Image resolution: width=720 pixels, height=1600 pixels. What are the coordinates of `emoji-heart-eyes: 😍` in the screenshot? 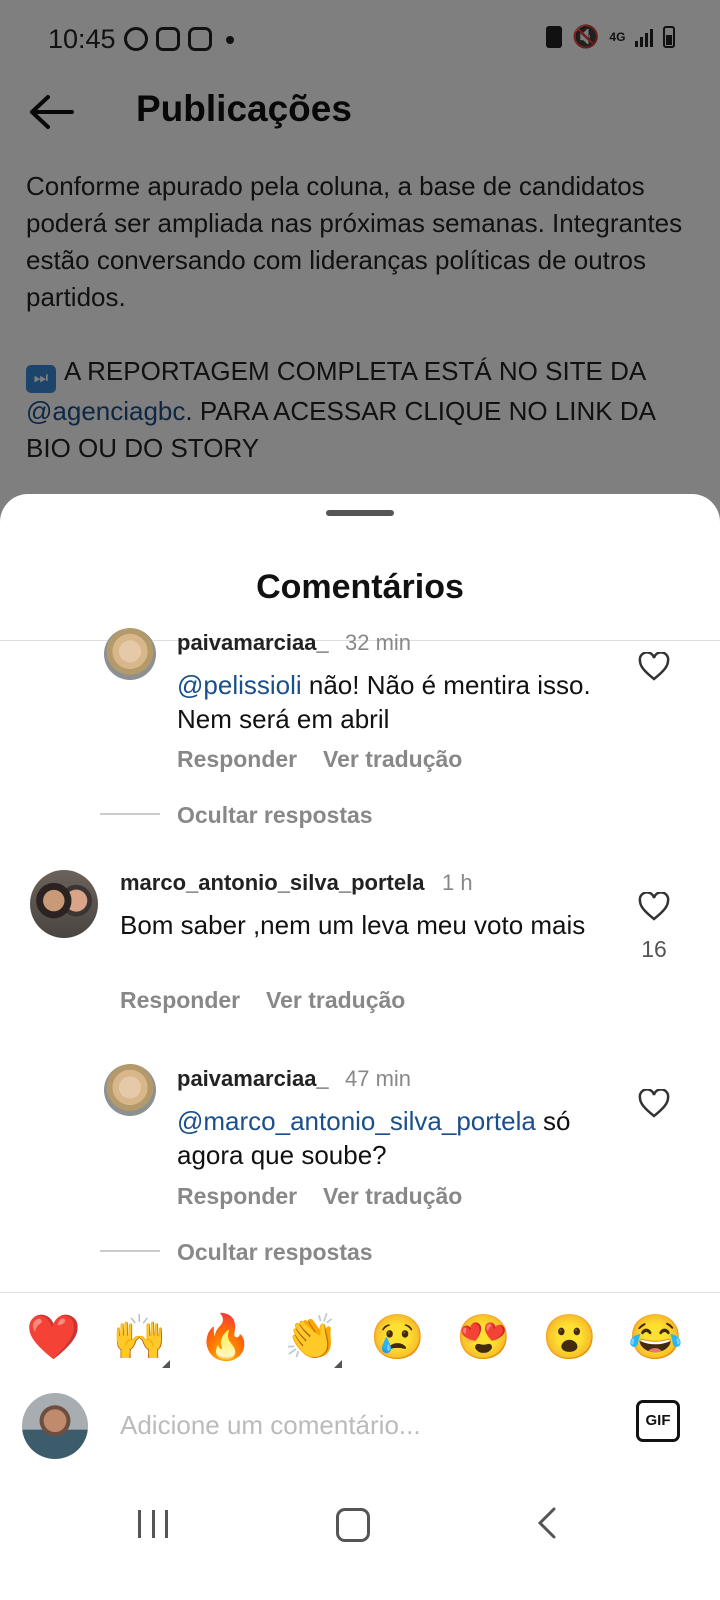 It's located at (483, 1338).